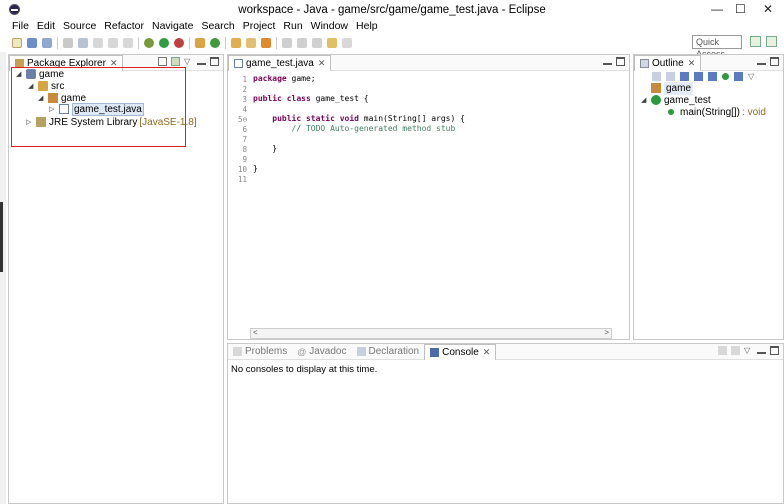 This screenshot has width=784, height=504. What do you see at coordinates (124, 26) in the screenshot?
I see `menu-refactor: Refactor` at bounding box center [124, 26].